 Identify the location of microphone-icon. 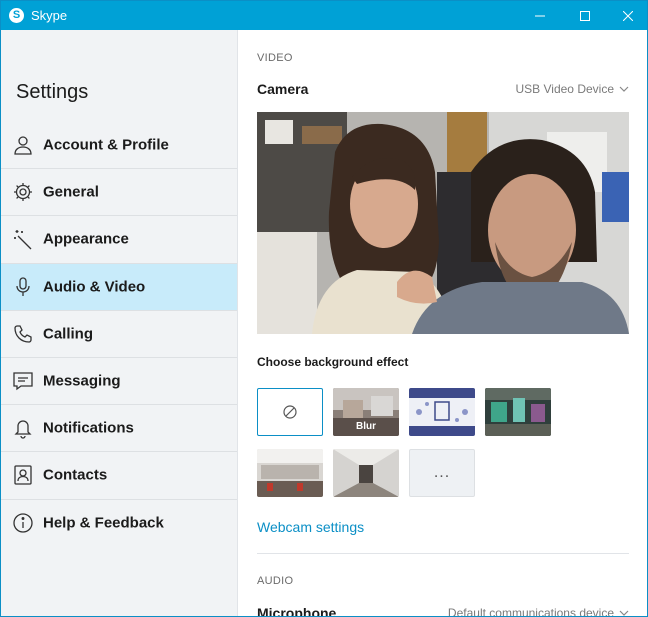
(23, 286).